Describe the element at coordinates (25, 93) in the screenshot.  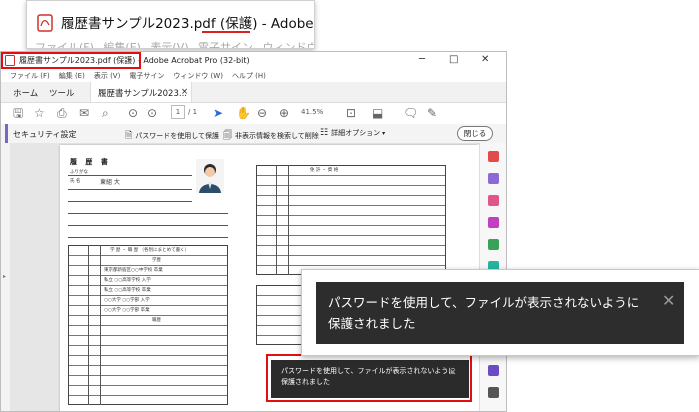
I see `tab-home: ホーム` at that location.